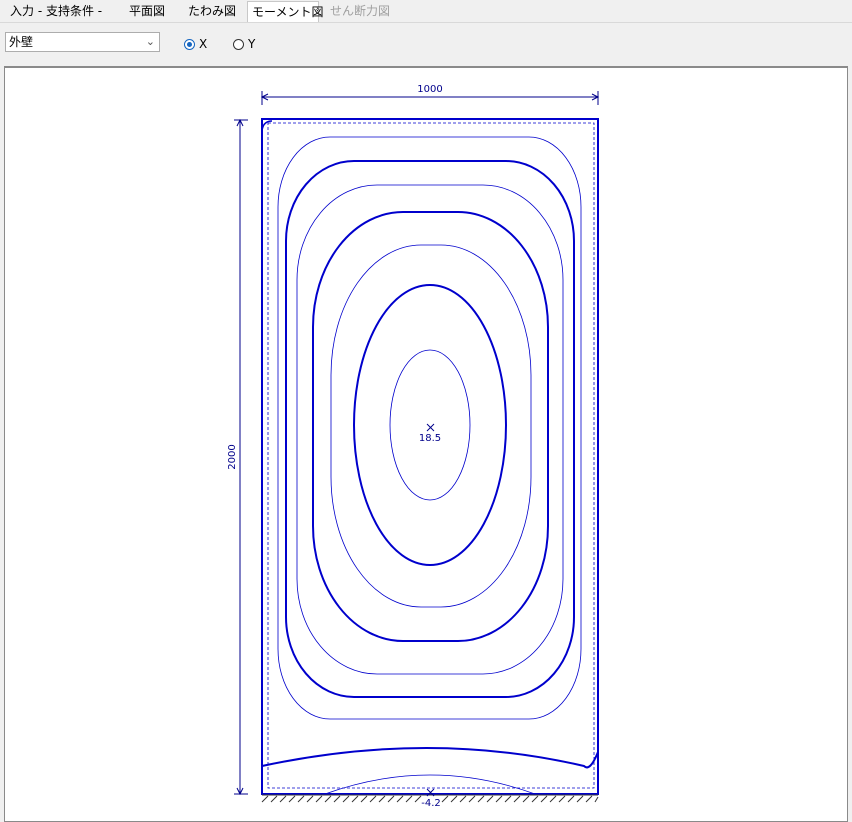  Describe the element at coordinates (252, 44) in the screenshot. I see `radio-y-label: Y` at that location.